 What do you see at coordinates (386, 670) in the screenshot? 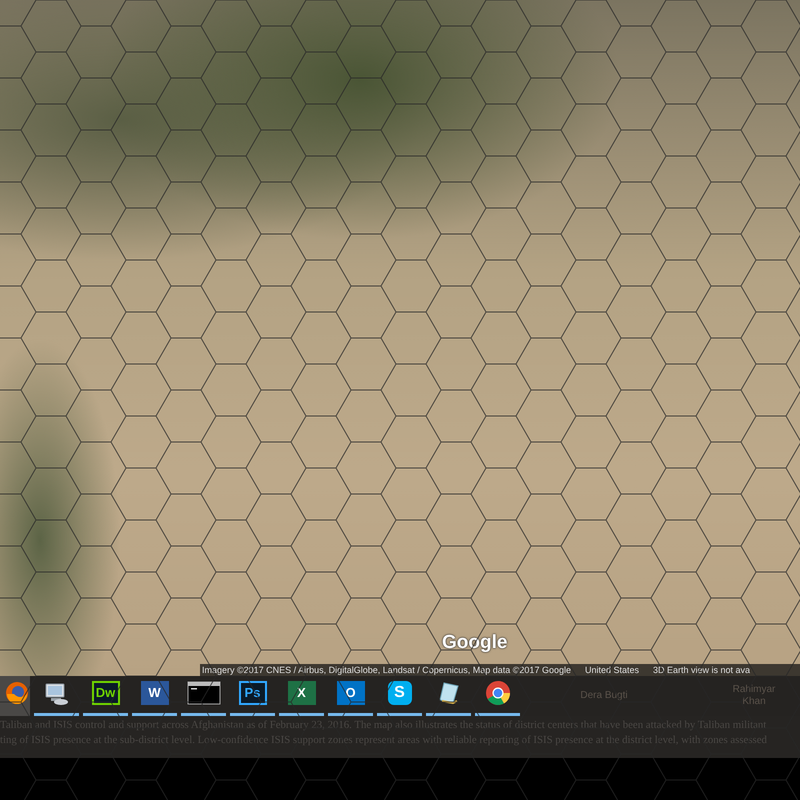
I see `attribution-text: Imagery ©2017 CNES / Airbus, DigitalGlobe, Landsat / Copernicus, Map data ©2017 Google` at bounding box center [386, 670].